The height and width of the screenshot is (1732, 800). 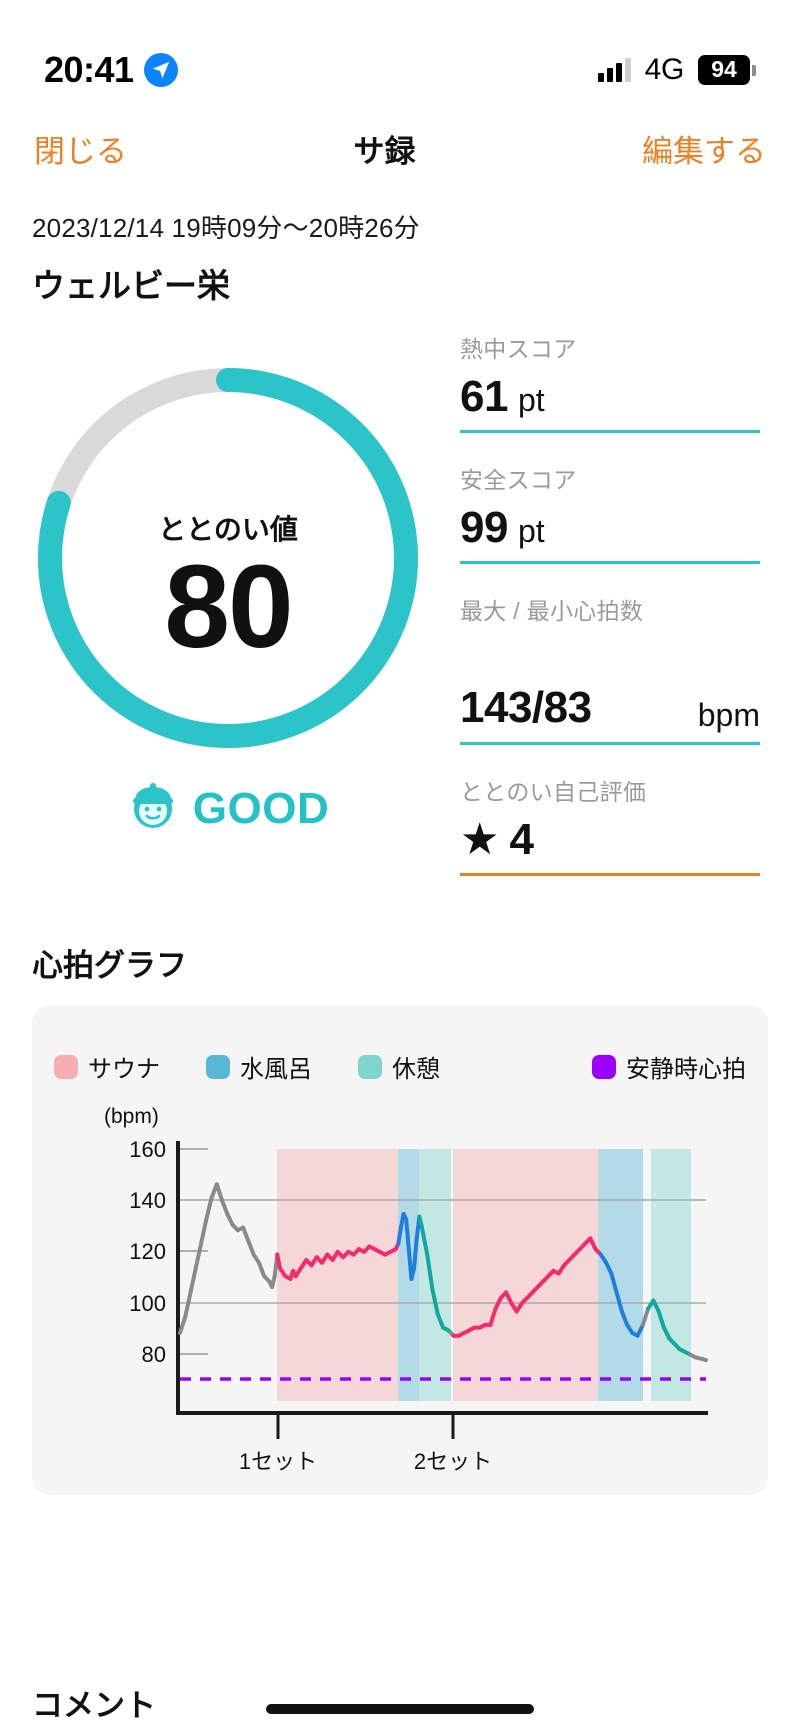 What do you see at coordinates (453, 1461) in the screenshot?
I see `svg-text: 2セット` at bounding box center [453, 1461].